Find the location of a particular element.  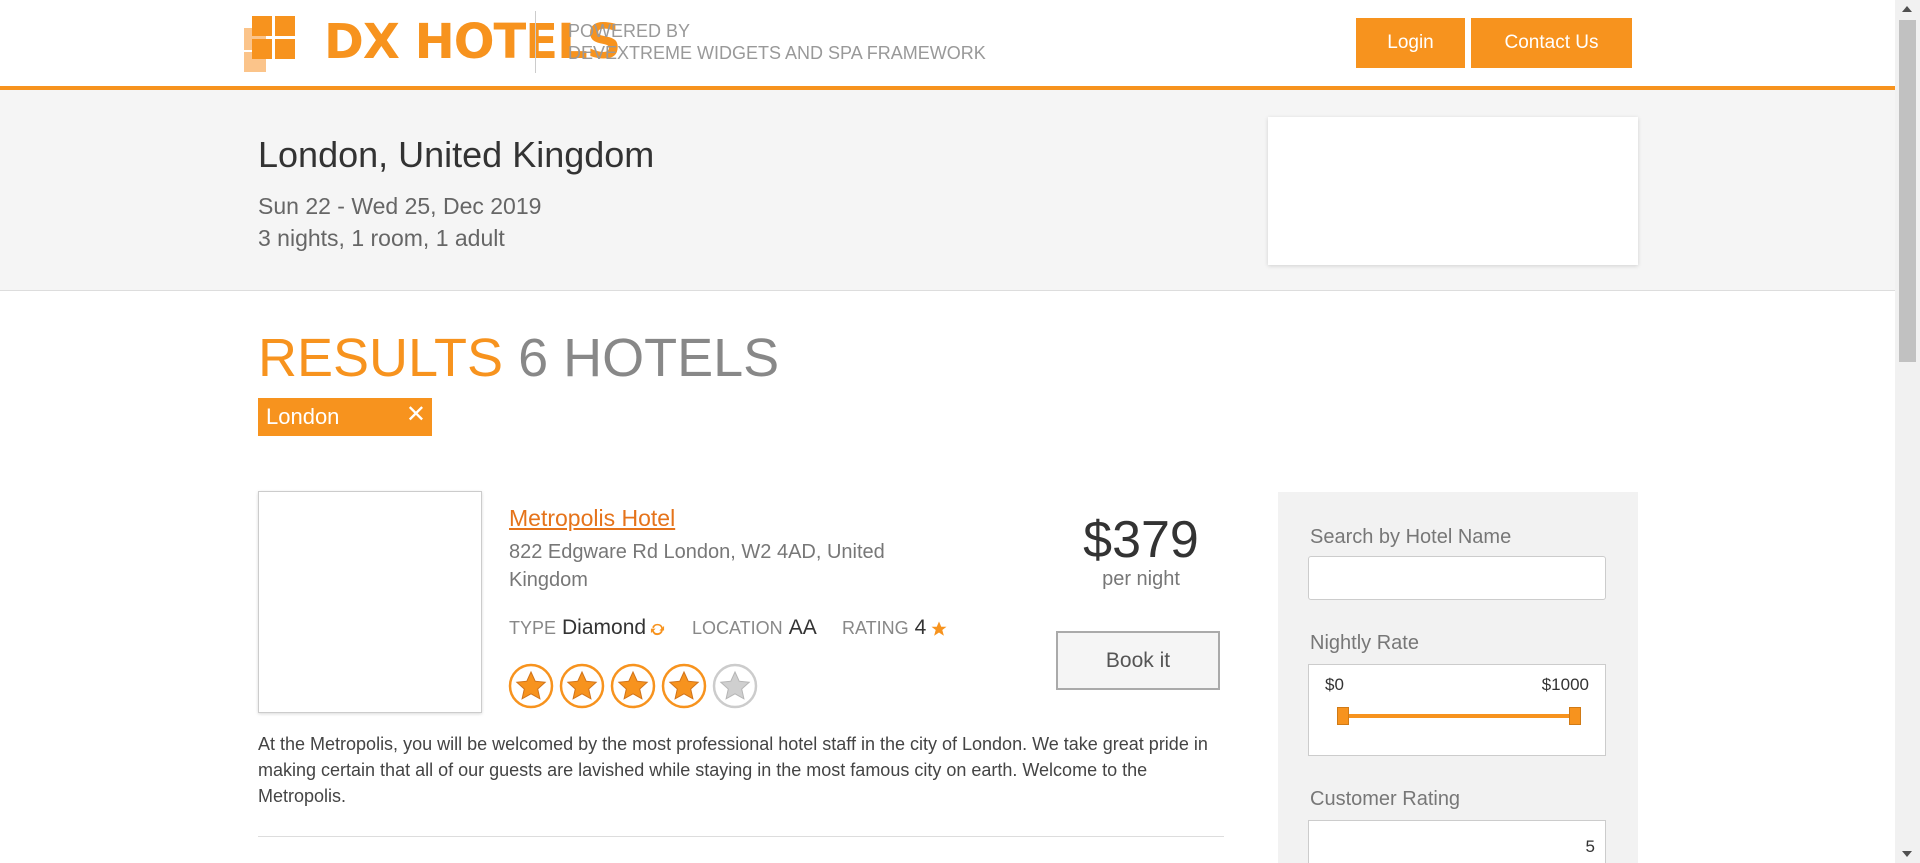

map-panel is located at coordinates (1453, 191).